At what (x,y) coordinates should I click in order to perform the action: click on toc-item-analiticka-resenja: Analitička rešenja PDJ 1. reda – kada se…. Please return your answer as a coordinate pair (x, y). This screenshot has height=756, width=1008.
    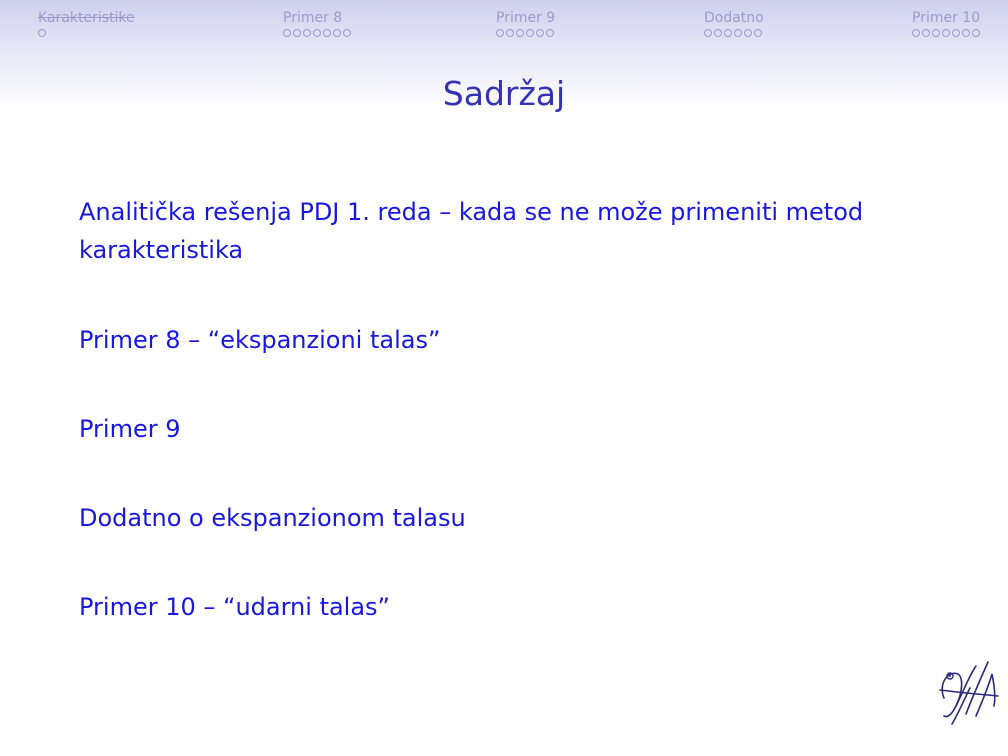
    Looking at the image, I should click on (514, 231).